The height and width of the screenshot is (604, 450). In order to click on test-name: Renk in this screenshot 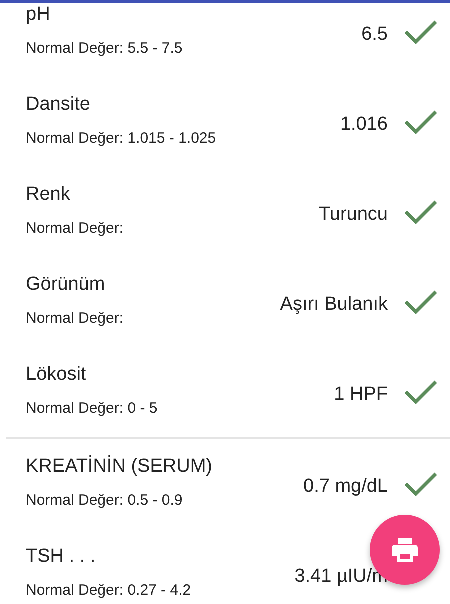, I will do `click(49, 195)`.